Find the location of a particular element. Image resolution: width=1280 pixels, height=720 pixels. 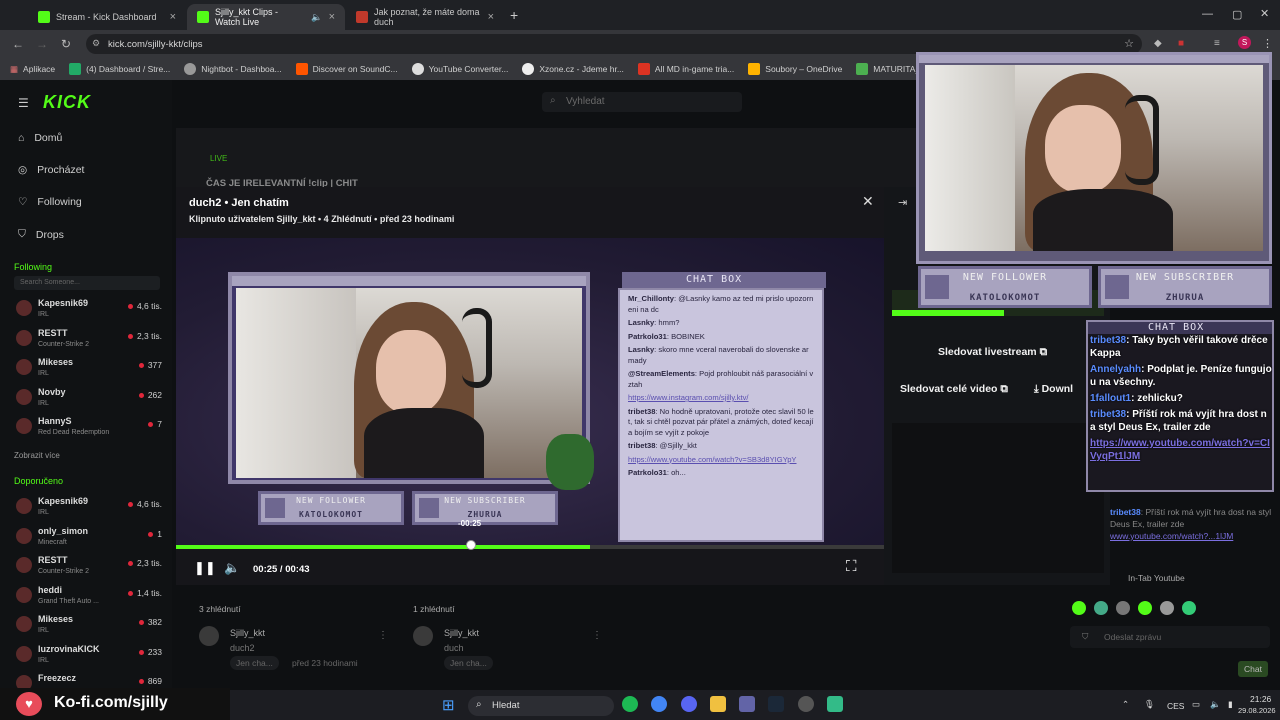

profile-avatar: S is located at coordinates (1244, 42).